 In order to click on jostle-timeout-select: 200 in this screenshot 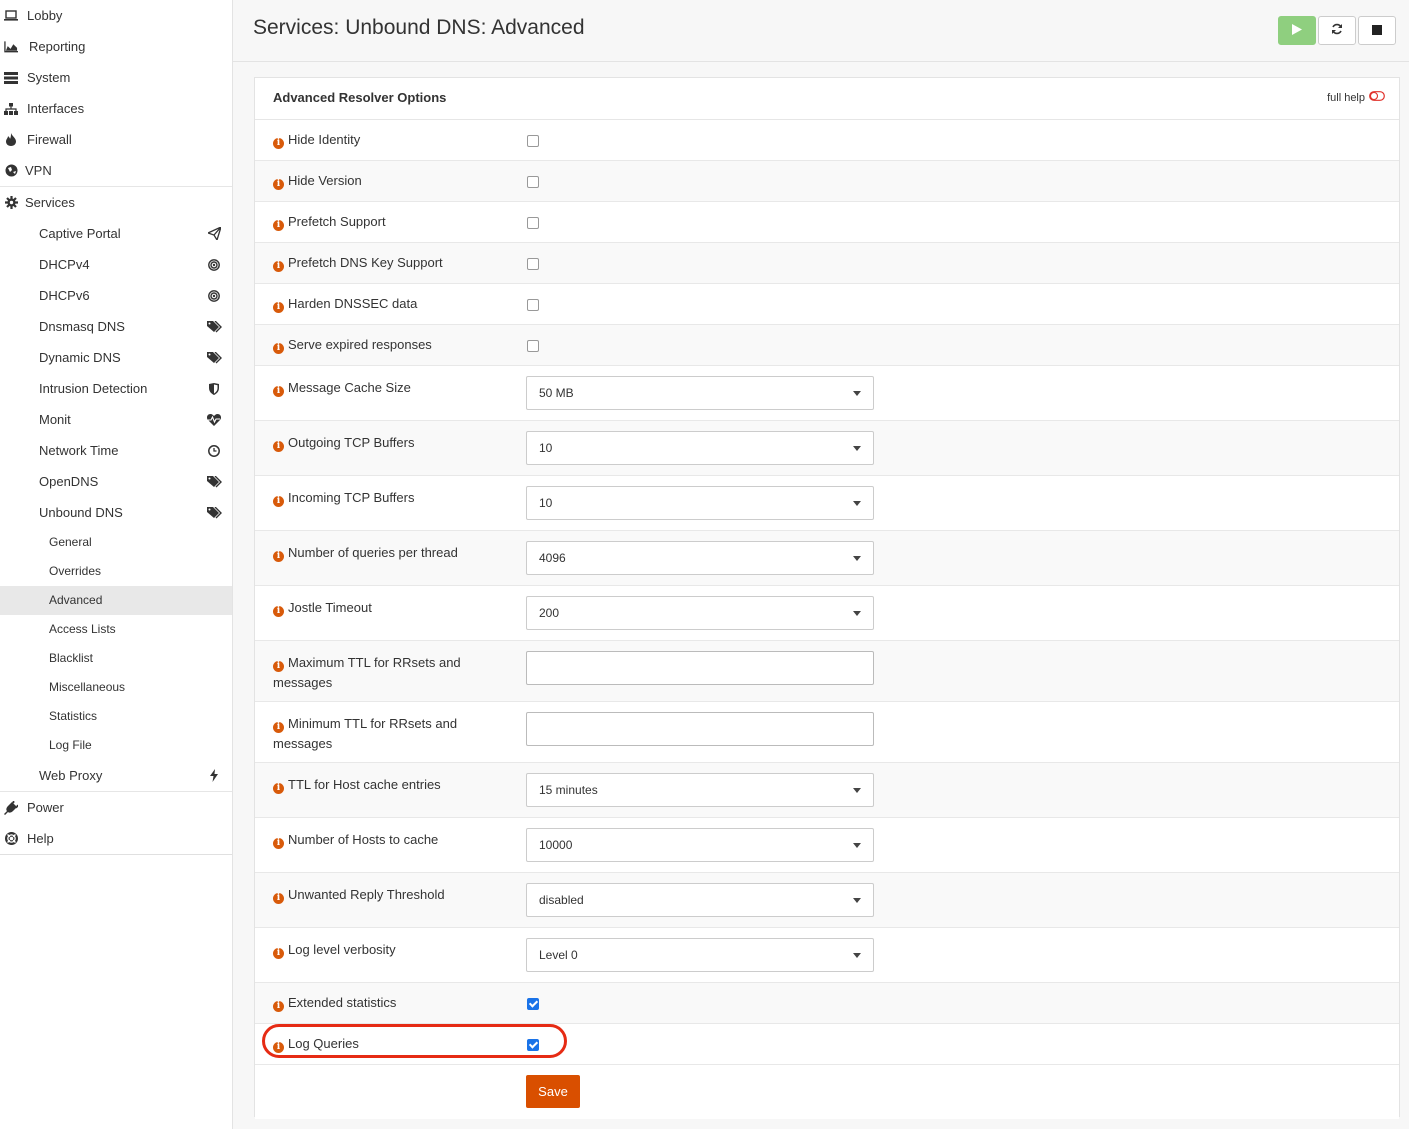, I will do `click(700, 613)`.